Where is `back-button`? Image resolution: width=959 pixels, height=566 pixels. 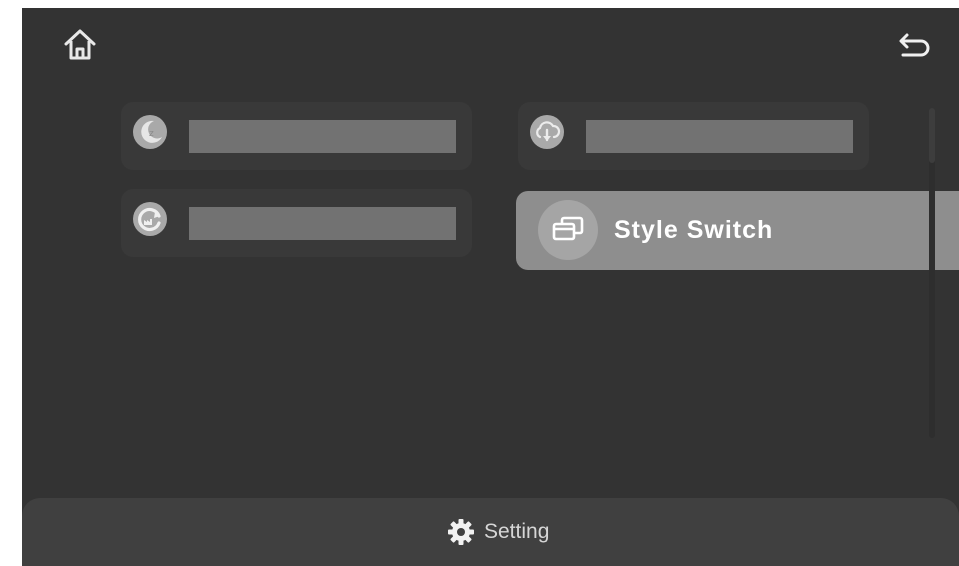
back-button is located at coordinates (914, 44).